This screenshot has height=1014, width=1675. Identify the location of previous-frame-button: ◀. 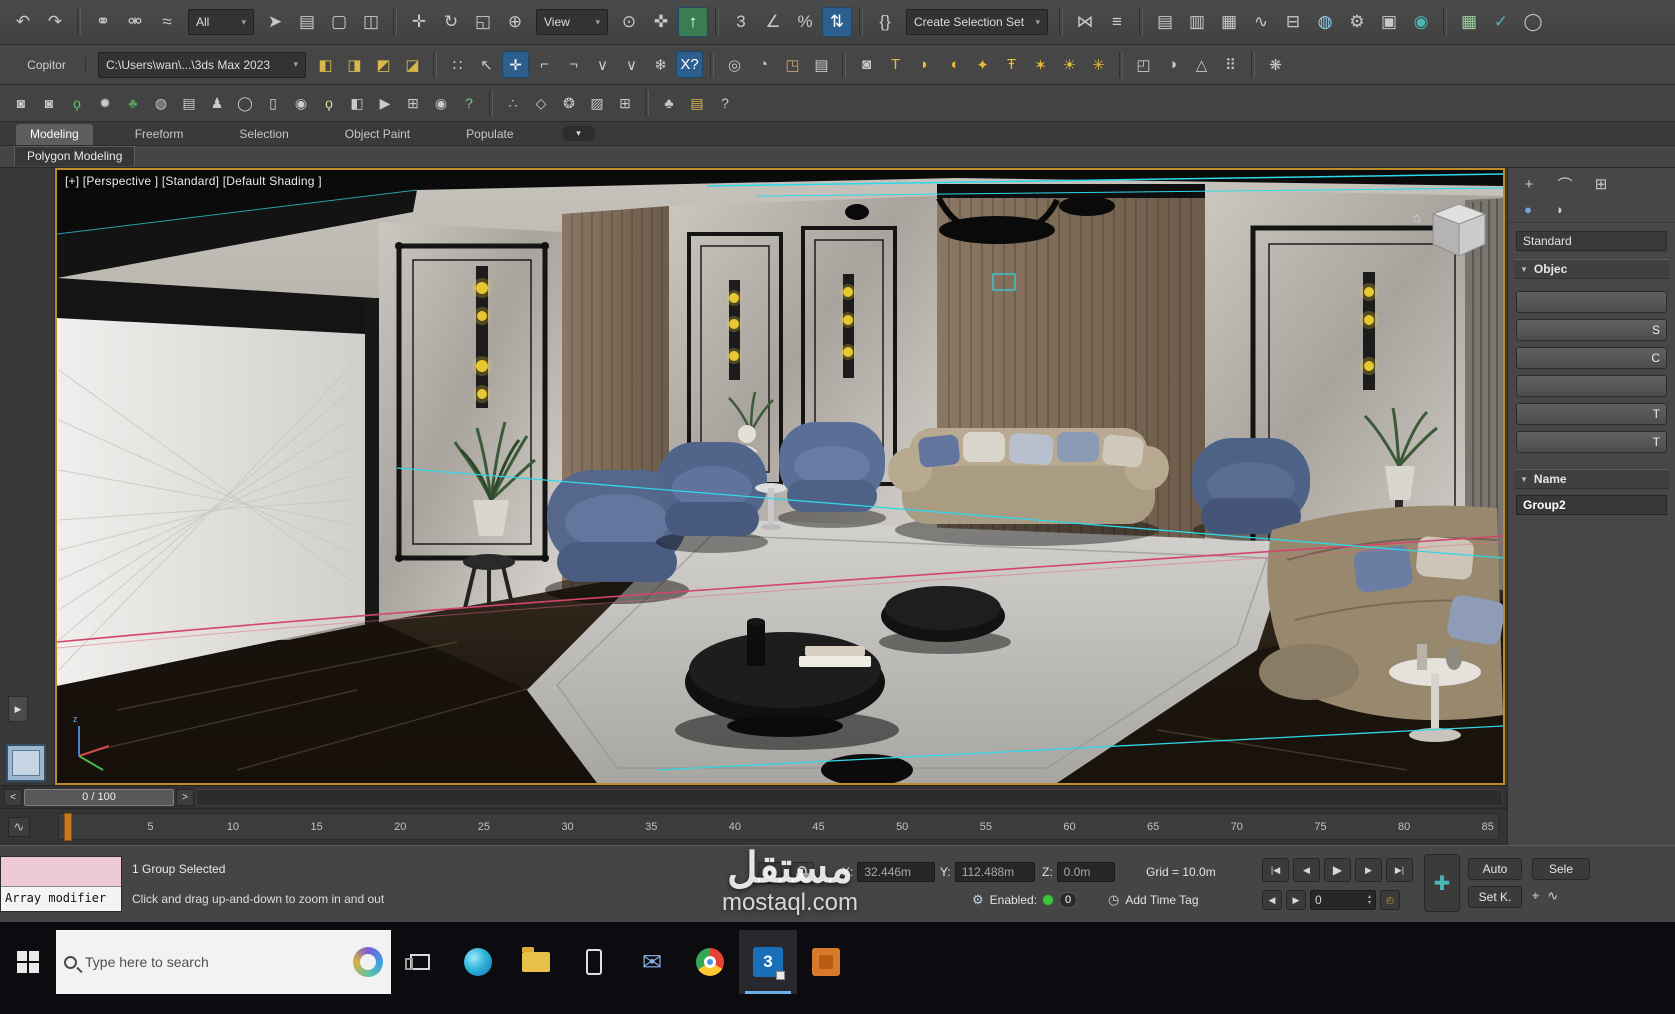
(1306, 870).